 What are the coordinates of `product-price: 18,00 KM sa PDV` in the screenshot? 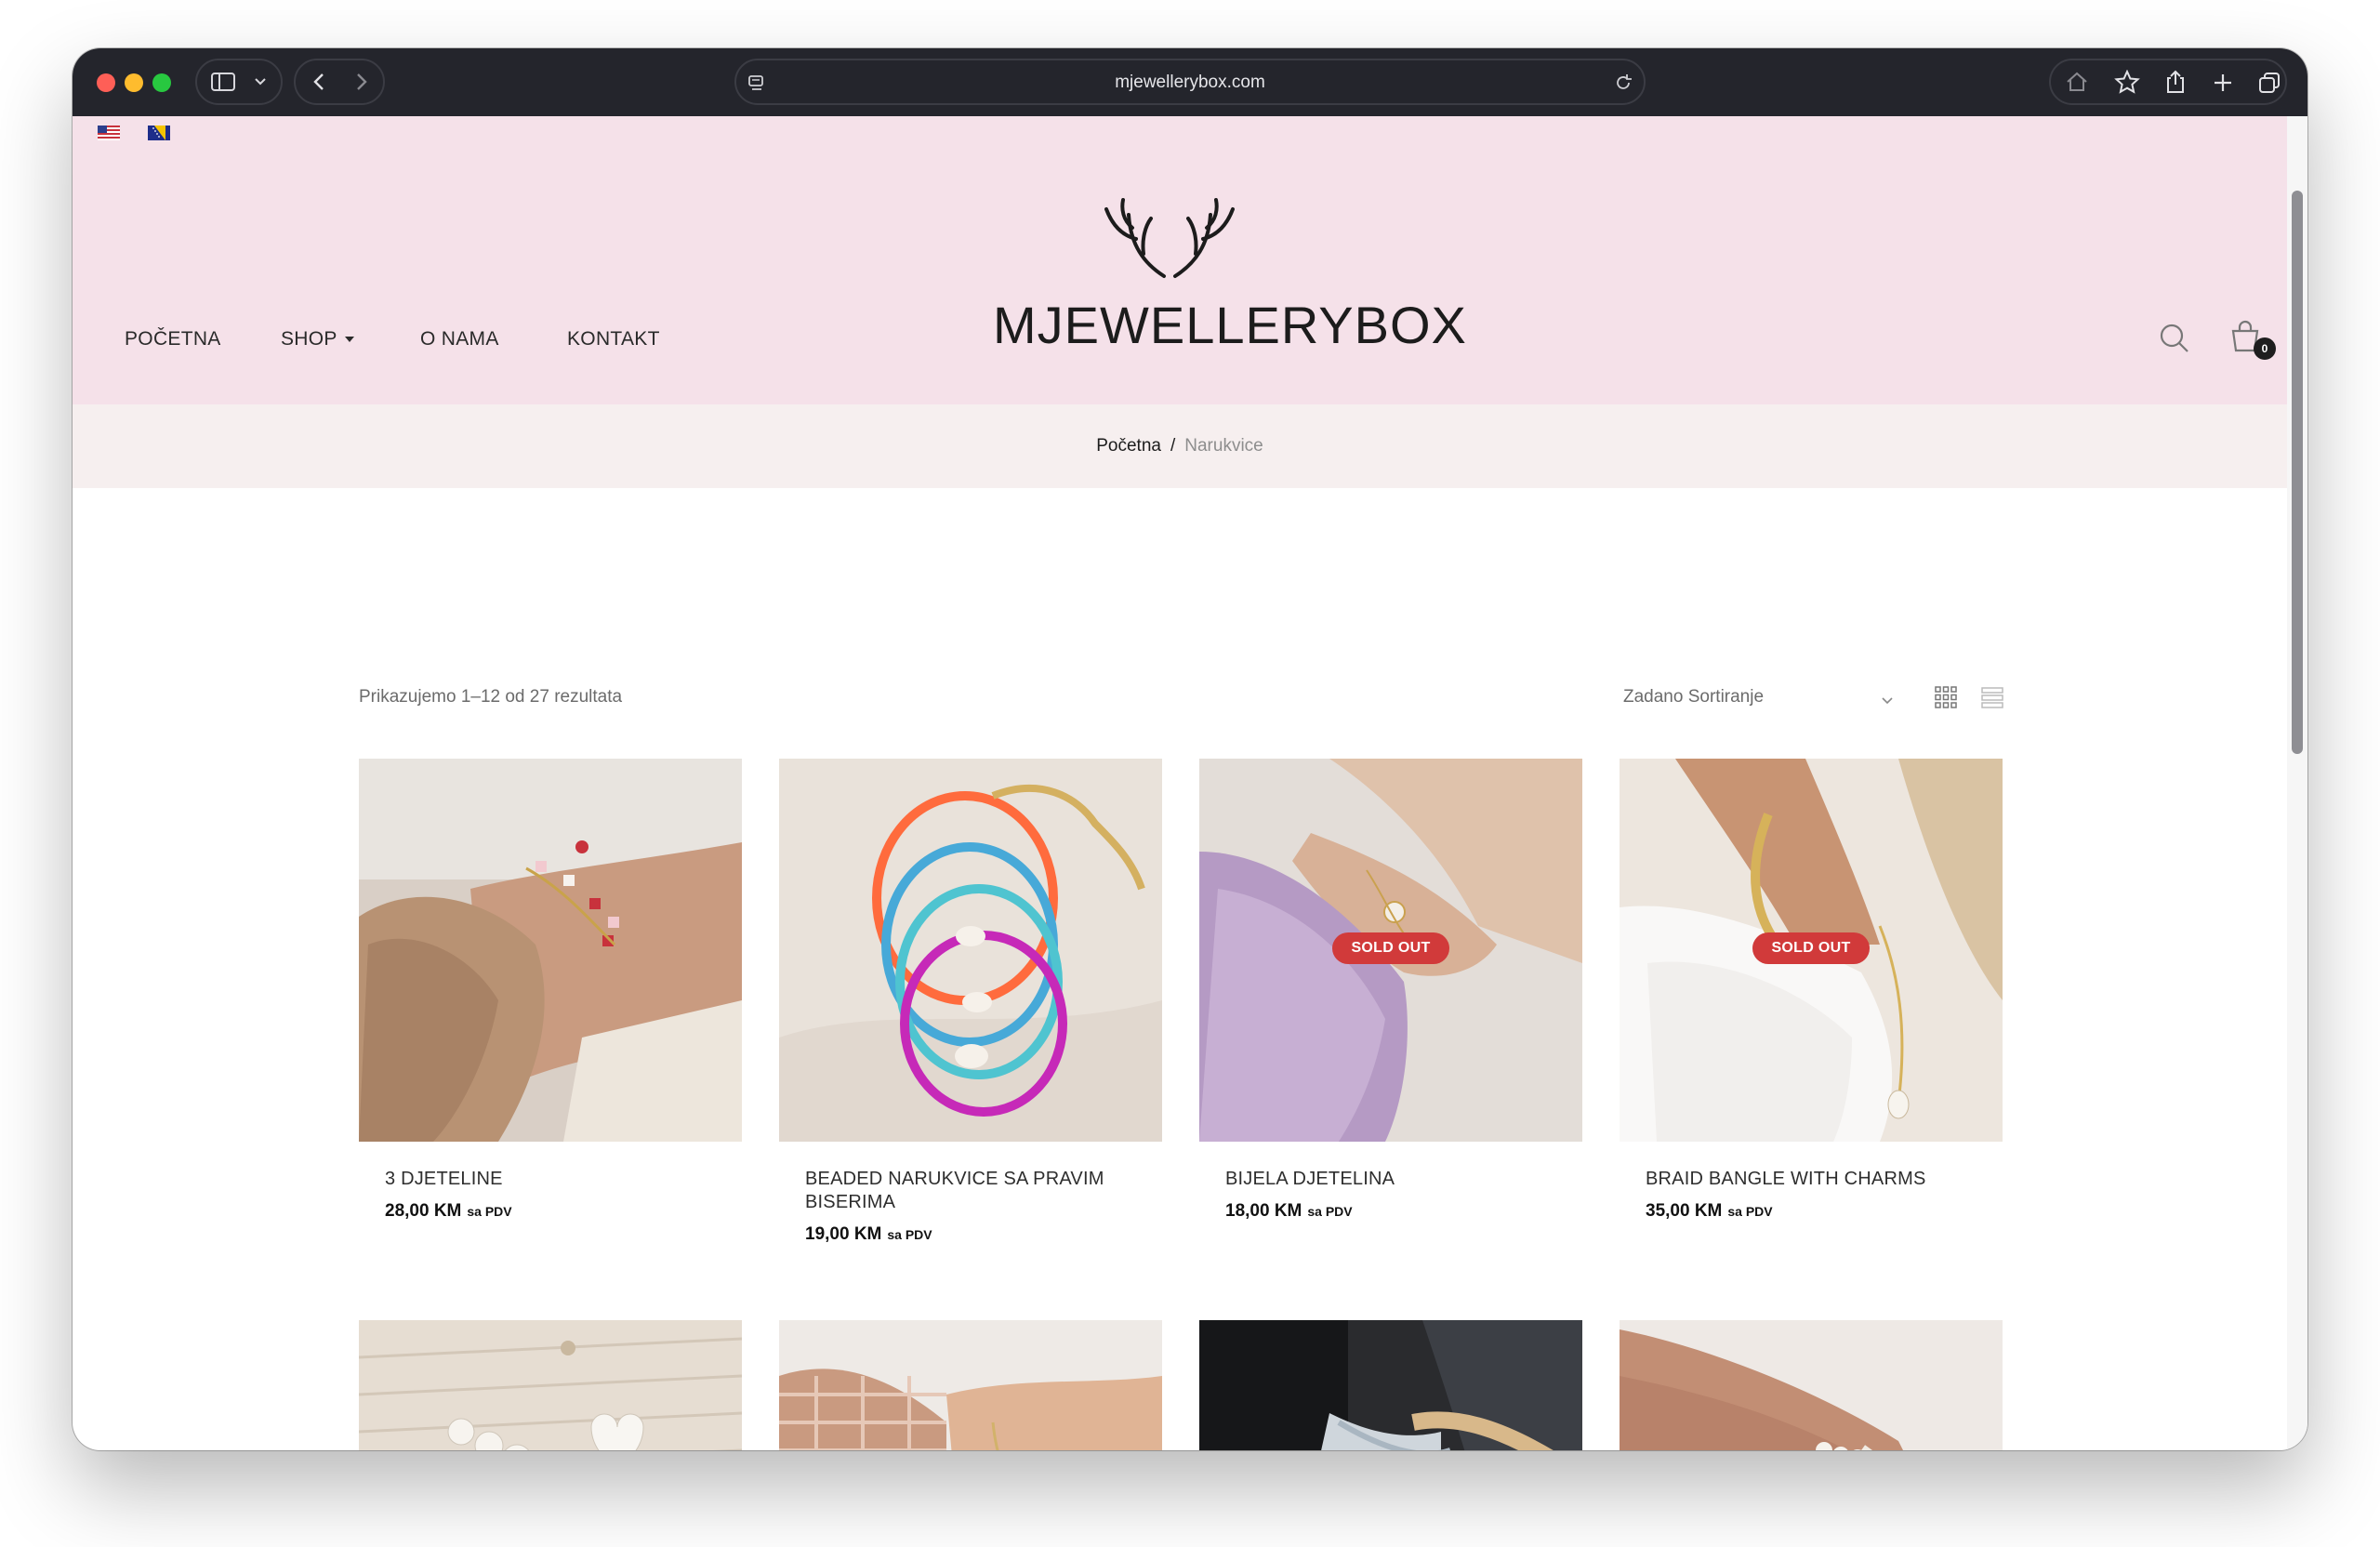 It's located at (1289, 1211).